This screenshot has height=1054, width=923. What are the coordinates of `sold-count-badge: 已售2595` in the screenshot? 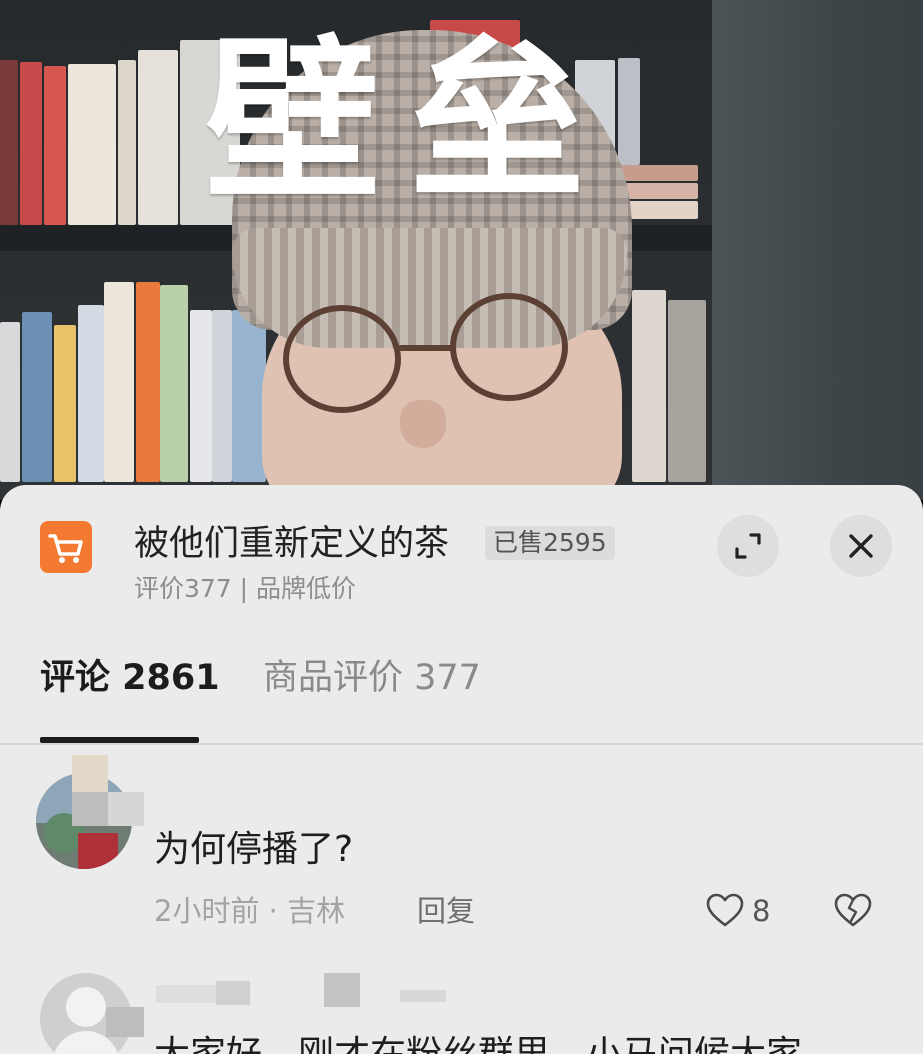 It's located at (550, 543).